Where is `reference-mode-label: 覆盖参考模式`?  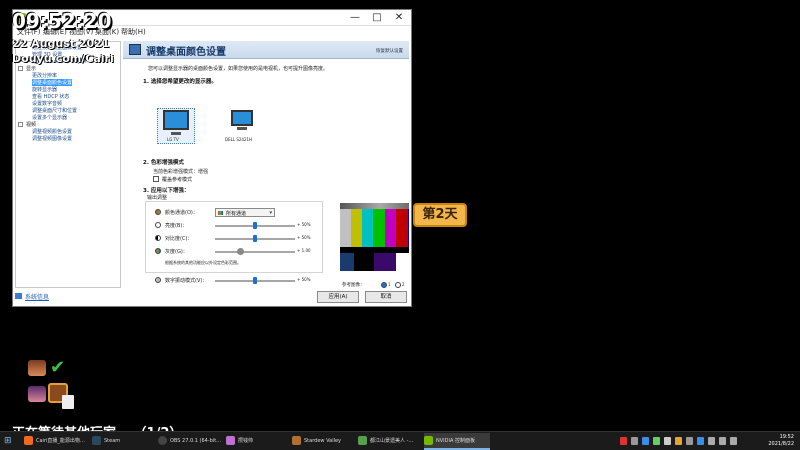 reference-mode-label: 覆盖参考模式 is located at coordinates (177, 180).